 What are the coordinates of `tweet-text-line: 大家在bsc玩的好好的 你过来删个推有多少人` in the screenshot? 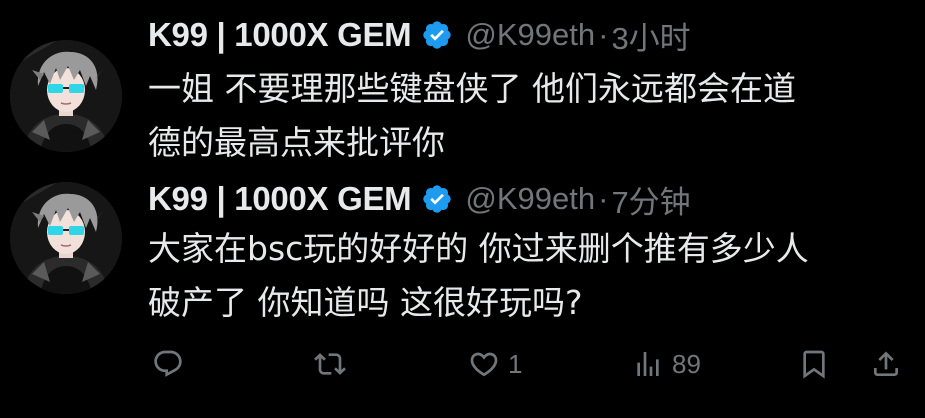 It's located at (478, 248).